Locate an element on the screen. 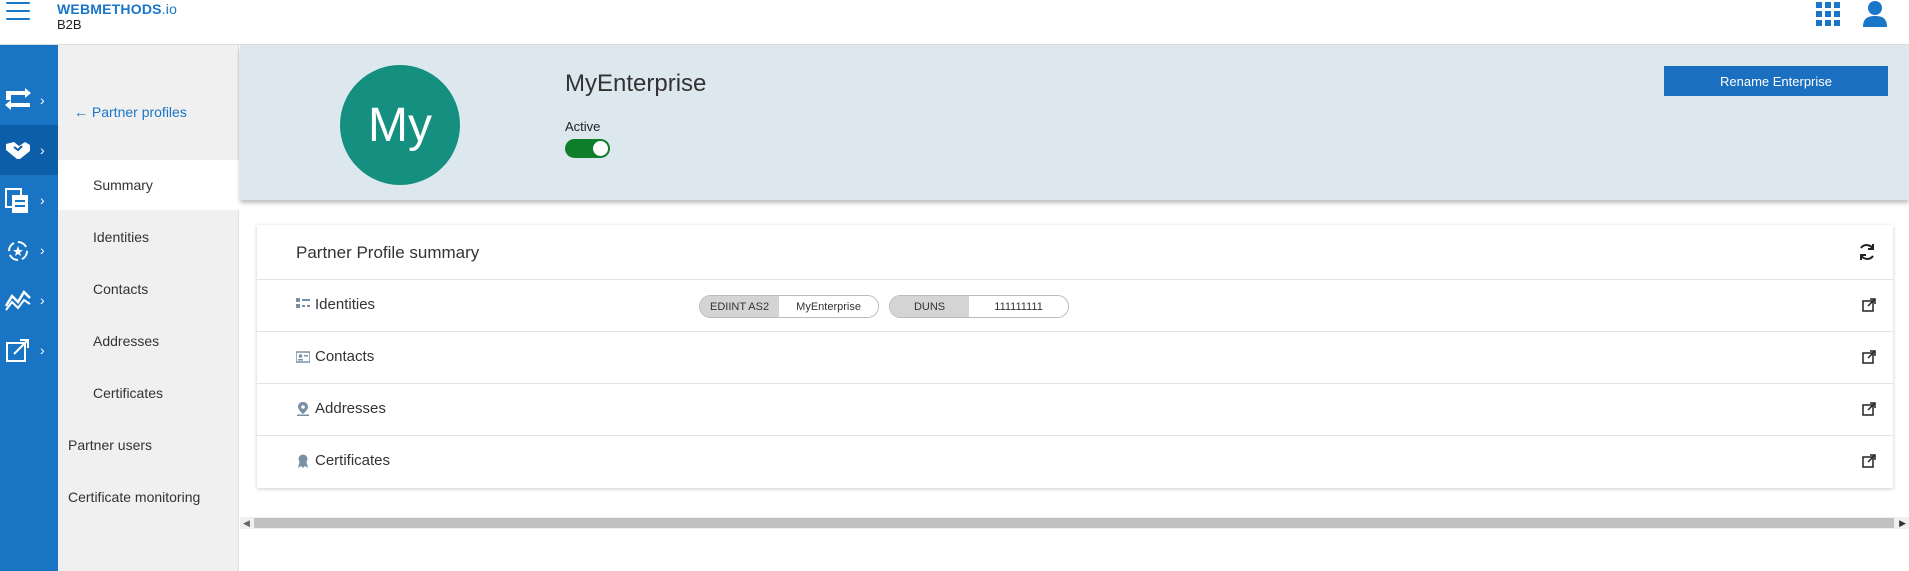 This screenshot has width=1909, height=571. identities-icon is located at coordinates (303, 303).